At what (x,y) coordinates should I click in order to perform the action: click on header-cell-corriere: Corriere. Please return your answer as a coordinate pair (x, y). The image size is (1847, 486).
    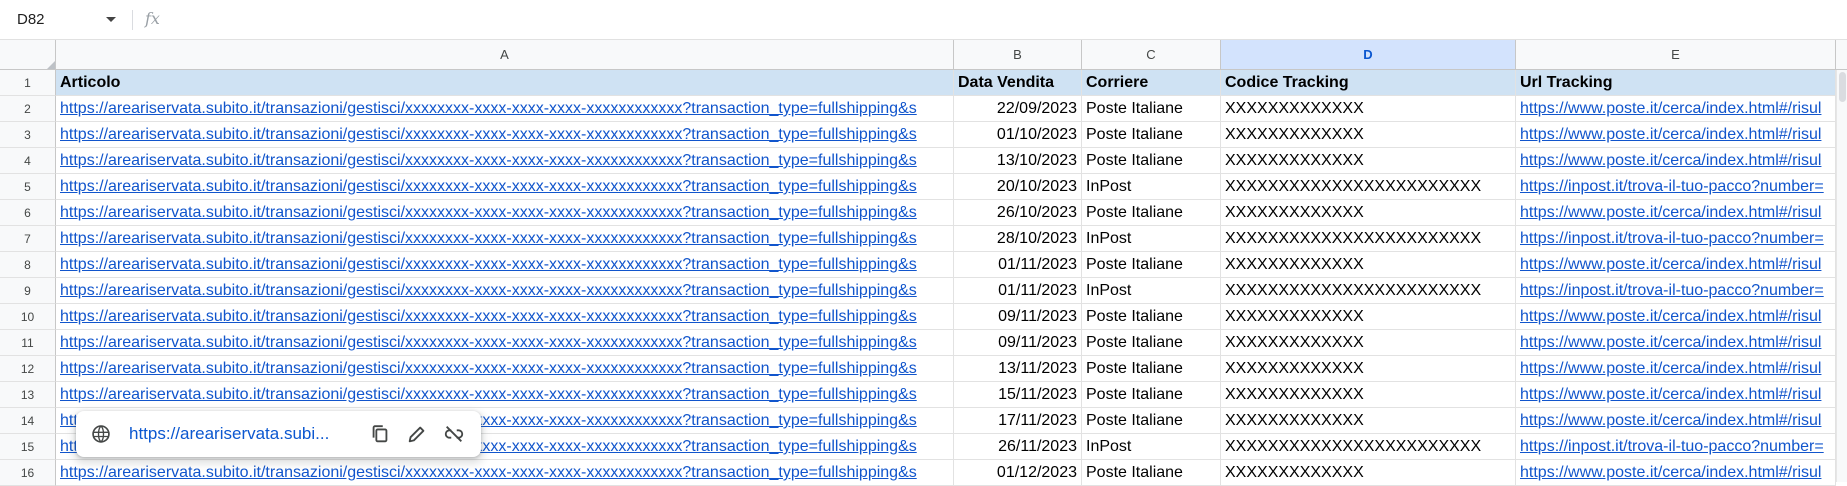
    Looking at the image, I should click on (1151, 83).